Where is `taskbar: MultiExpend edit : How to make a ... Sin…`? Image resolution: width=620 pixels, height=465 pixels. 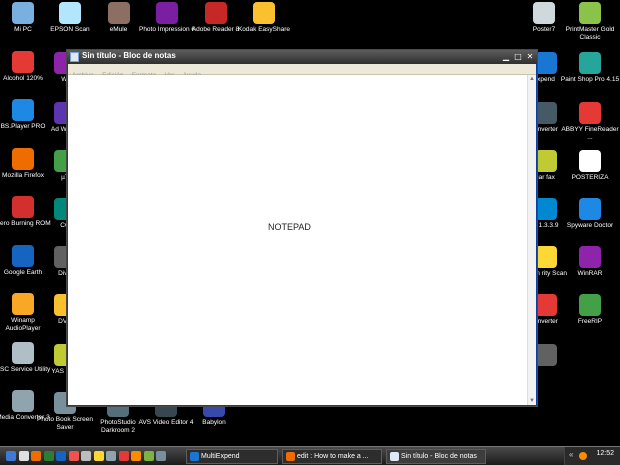
taskbar: MultiExpend edit : How to make a ... Sin… is located at coordinates (310, 455).